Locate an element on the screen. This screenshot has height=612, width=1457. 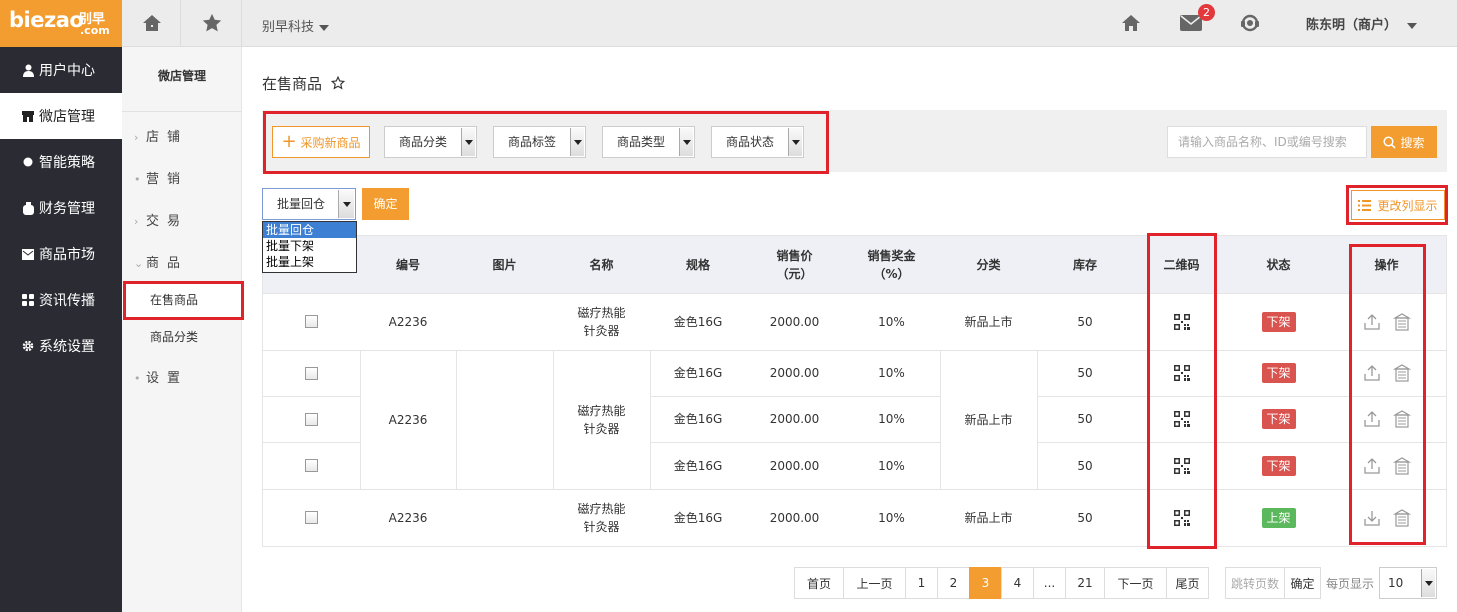
page-next: 下一页 is located at coordinates (1135, 583).